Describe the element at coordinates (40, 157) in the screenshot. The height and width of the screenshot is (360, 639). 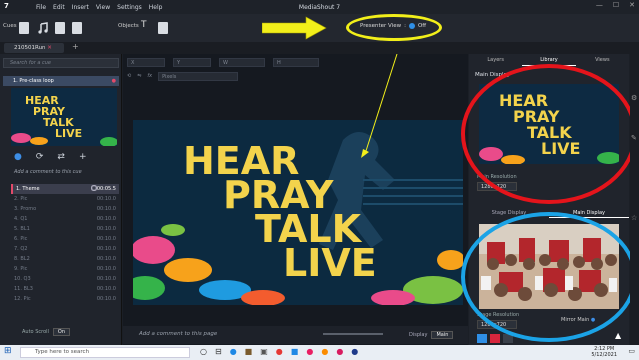
I see `loop-icon: ⟳` at that location.